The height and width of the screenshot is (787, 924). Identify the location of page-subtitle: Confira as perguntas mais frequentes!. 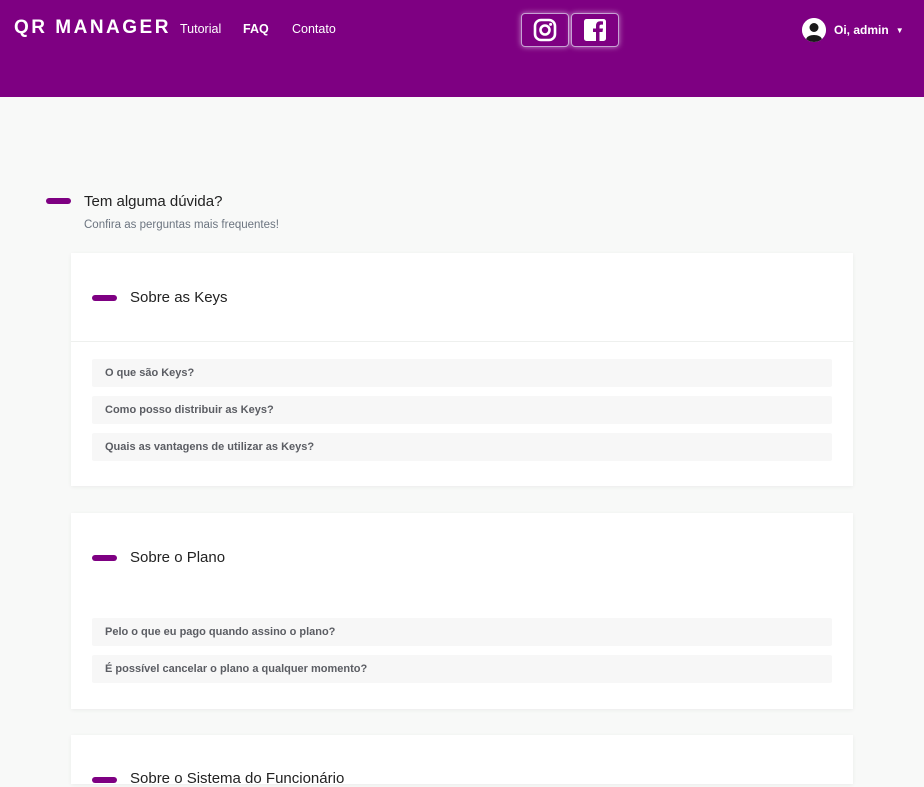
(181, 225).